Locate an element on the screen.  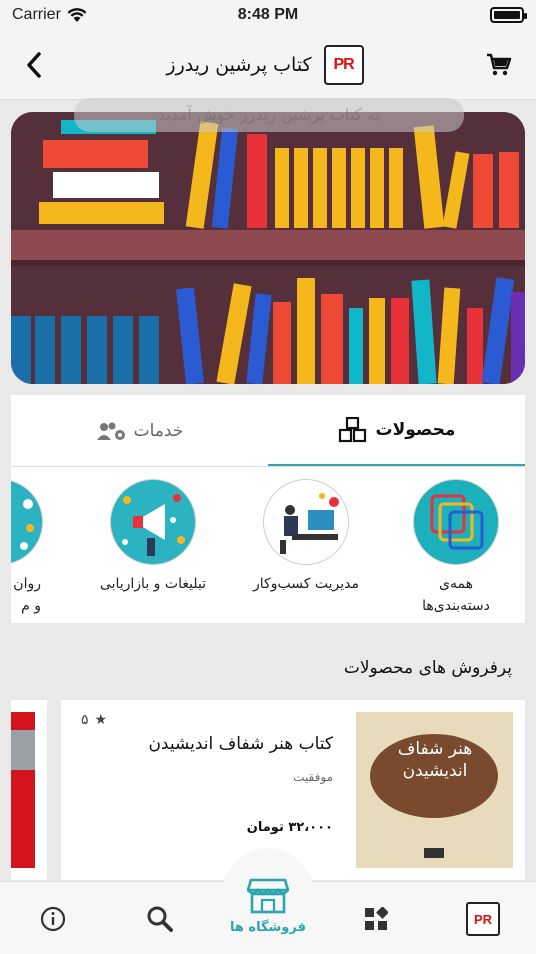
tab-bar: خدمات محصولات is located at coordinates (268, 431).